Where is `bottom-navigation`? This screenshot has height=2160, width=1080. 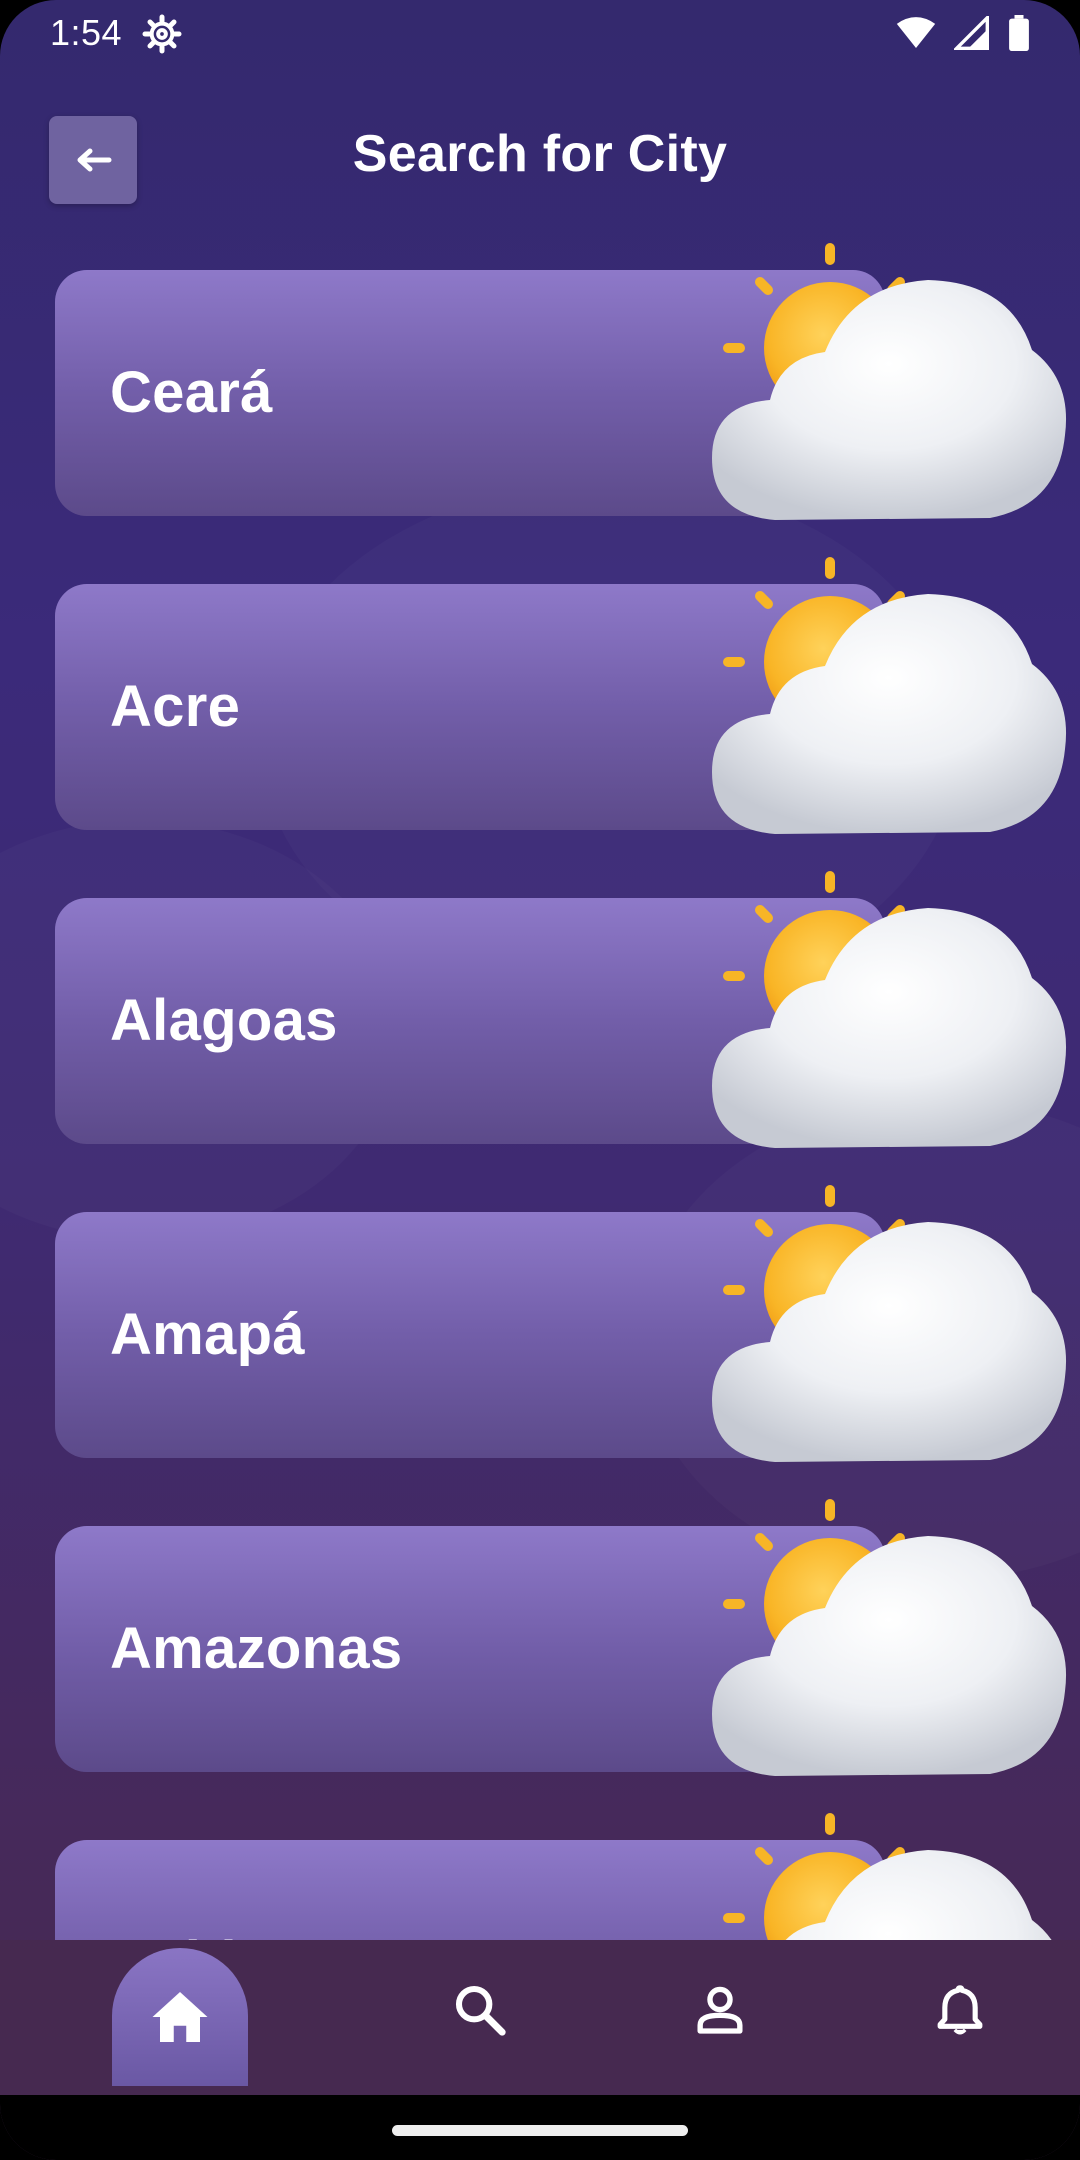
bottom-navigation is located at coordinates (540, 2017).